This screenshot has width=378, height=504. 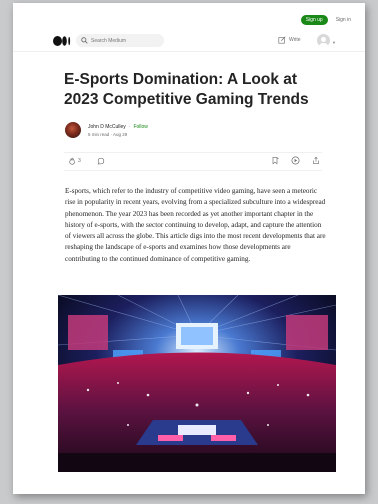 I want to click on search-box, so click(x=120, y=40).